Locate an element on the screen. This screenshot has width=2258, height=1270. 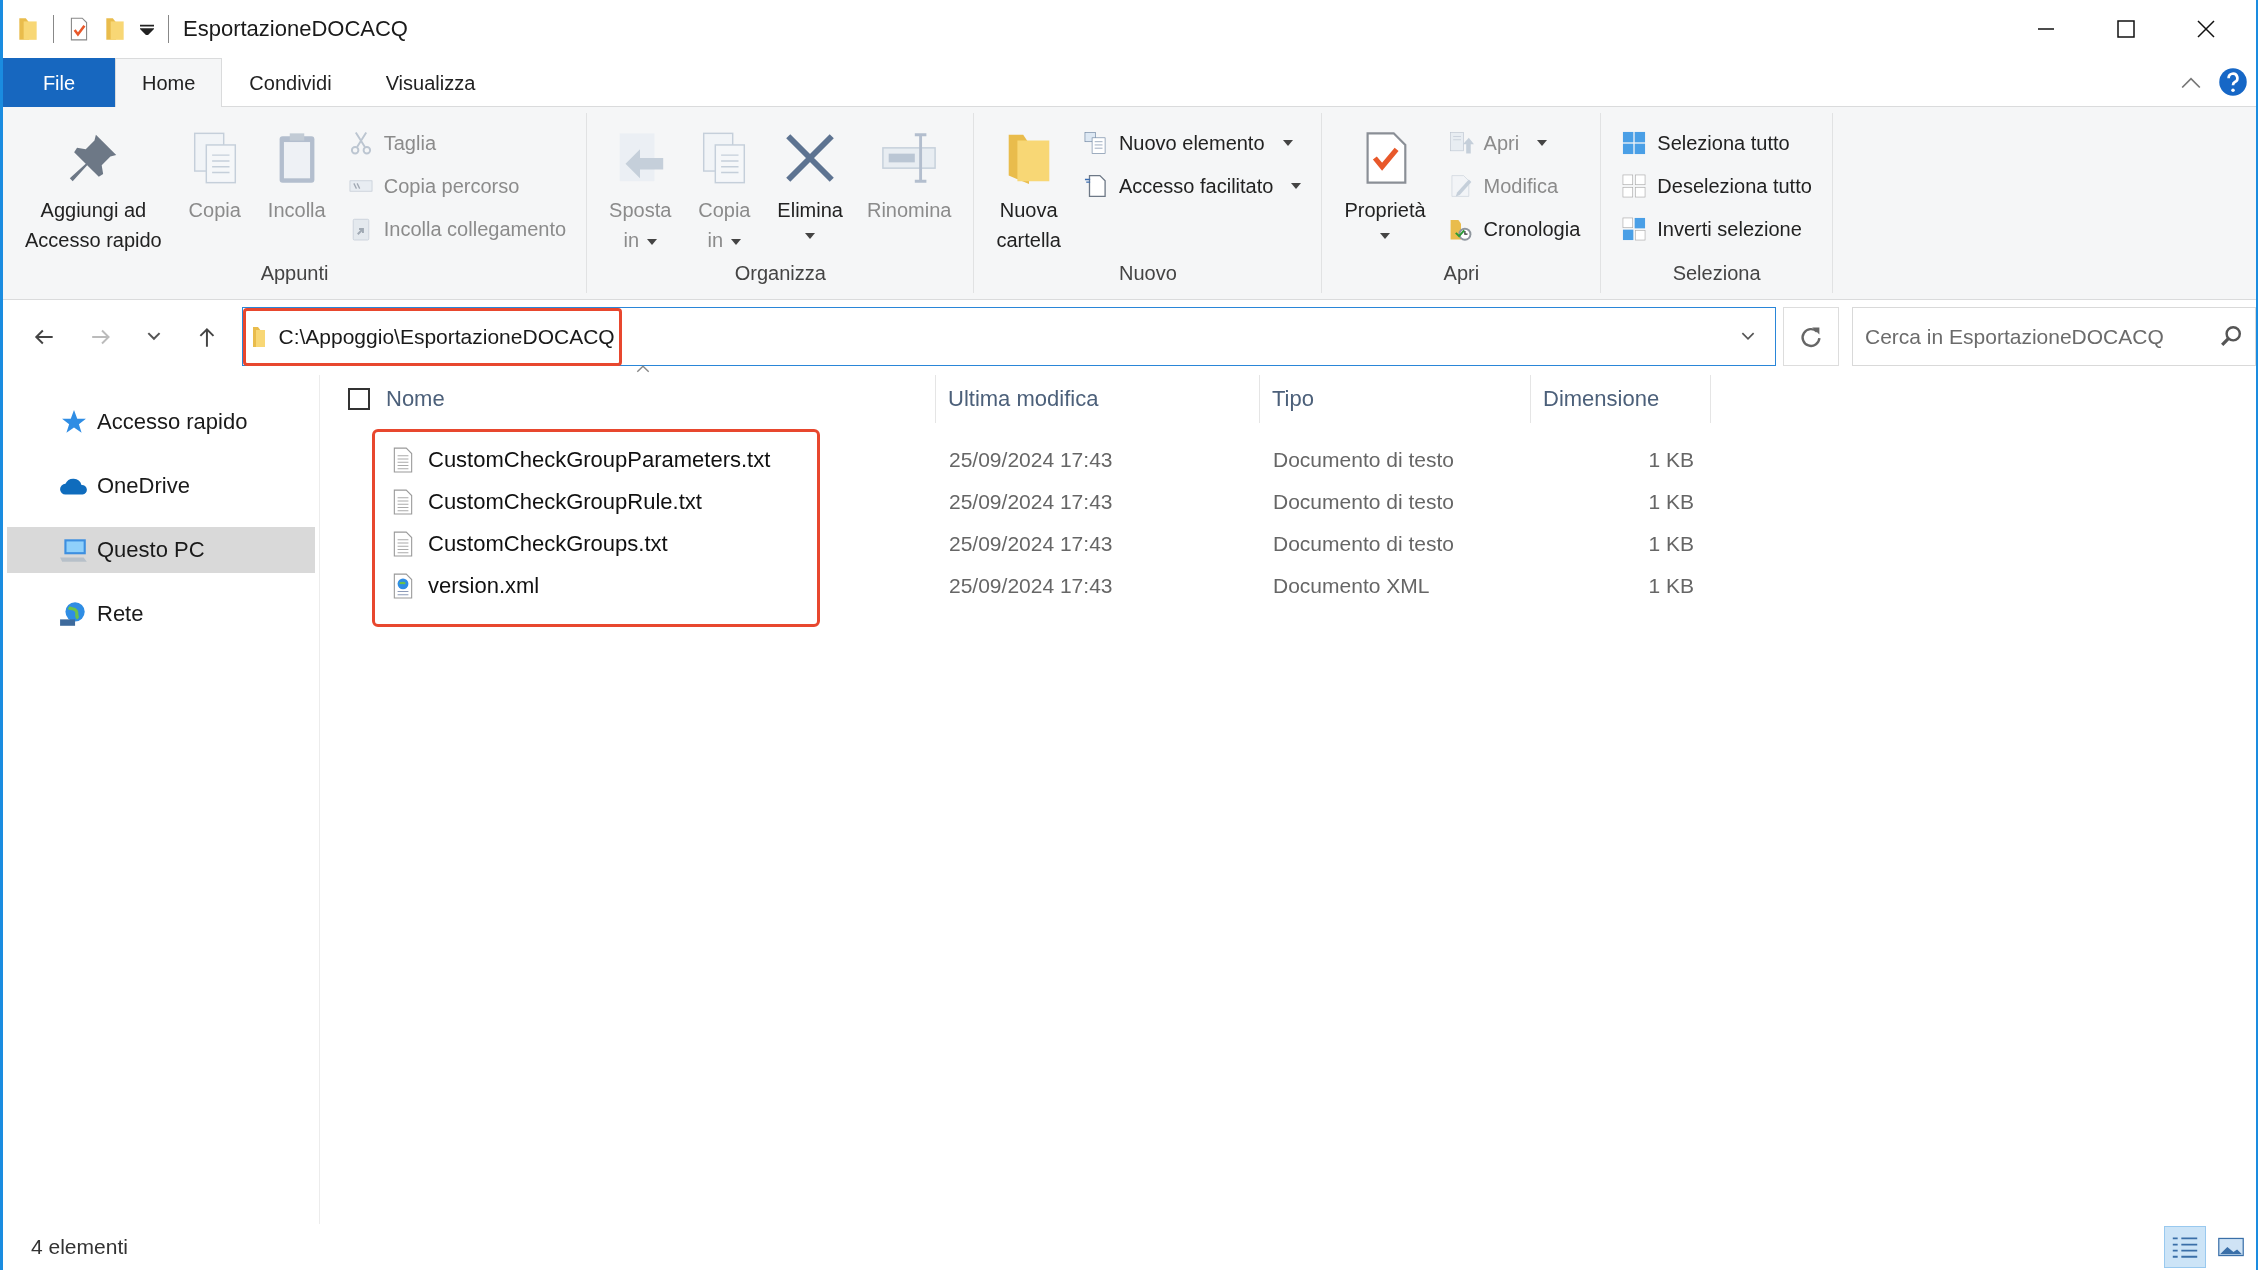
group-label: Organizza is located at coordinates (780, 274).